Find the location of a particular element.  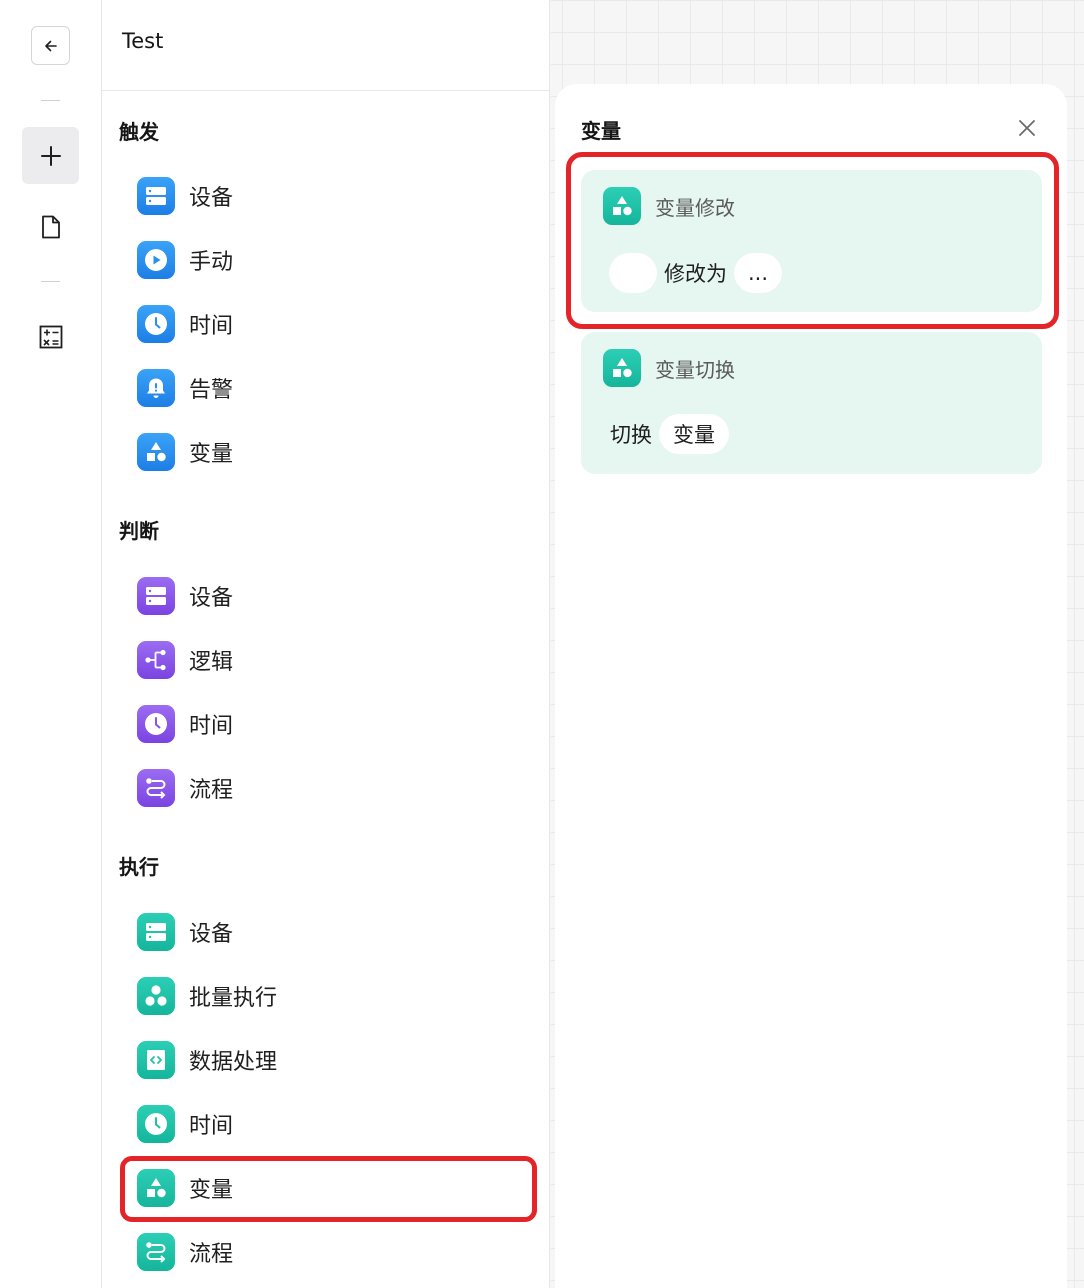

condition-item-logic: 逻辑 is located at coordinates (332, 660).